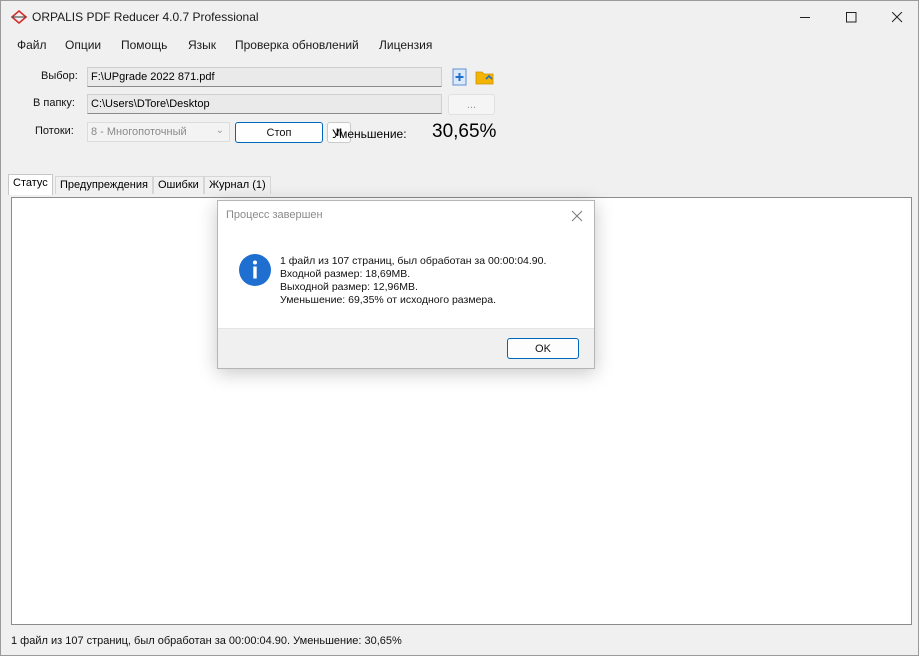 This screenshot has height=656, width=919. What do you see at coordinates (279, 132) in the screenshot?
I see `stop-button: Стоп` at bounding box center [279, 132].